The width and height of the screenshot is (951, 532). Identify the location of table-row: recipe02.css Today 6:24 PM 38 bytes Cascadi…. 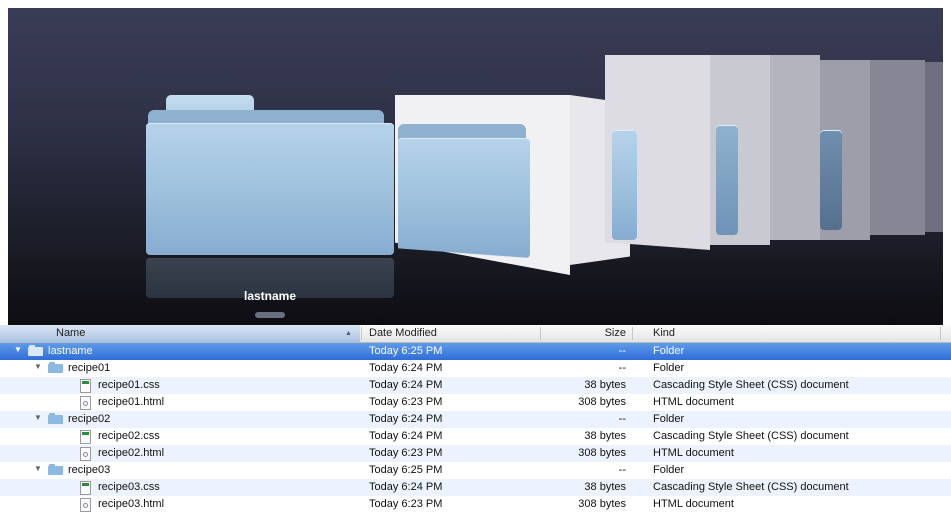
(475, 436).